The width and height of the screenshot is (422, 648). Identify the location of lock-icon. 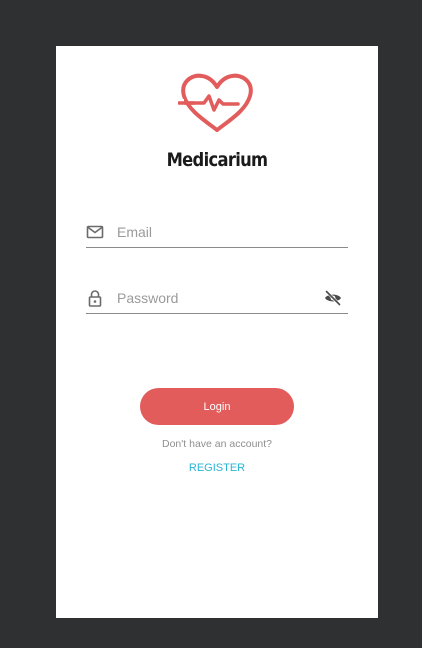
(95, 298).